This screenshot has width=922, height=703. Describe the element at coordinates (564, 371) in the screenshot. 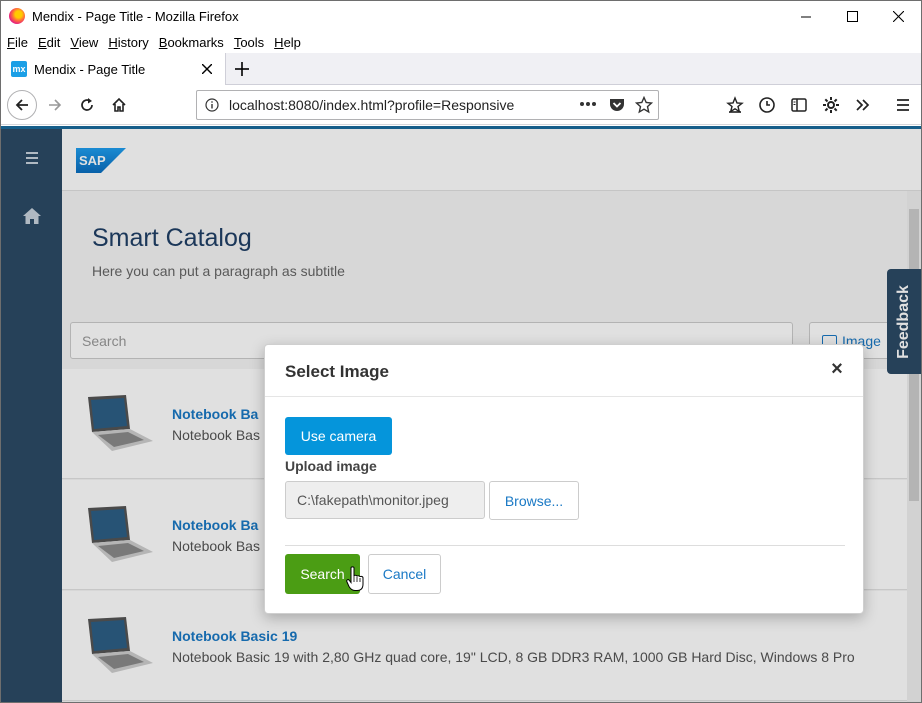

I see `dialog-header: Select Image ×` at that location.